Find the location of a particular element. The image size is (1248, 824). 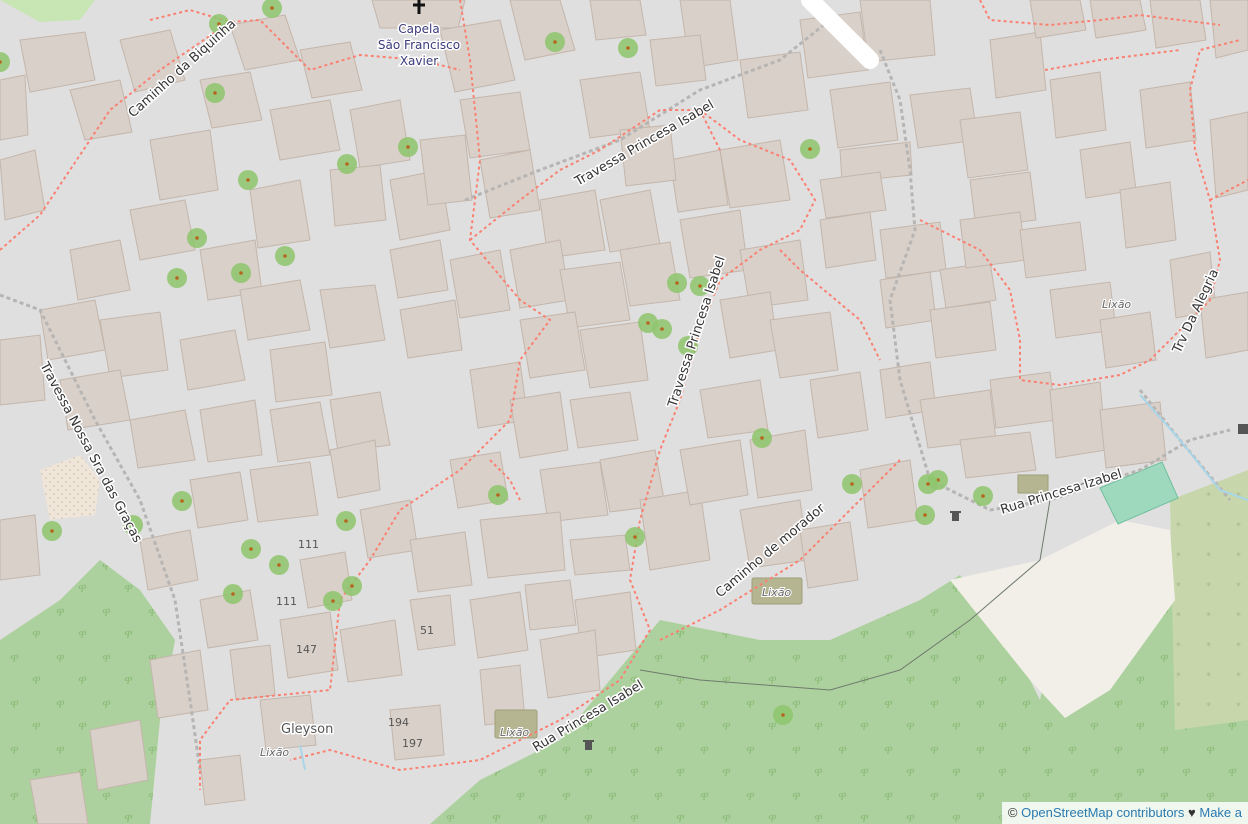

label-lixao-1: Lixão is located at coordinates (1116, 304).